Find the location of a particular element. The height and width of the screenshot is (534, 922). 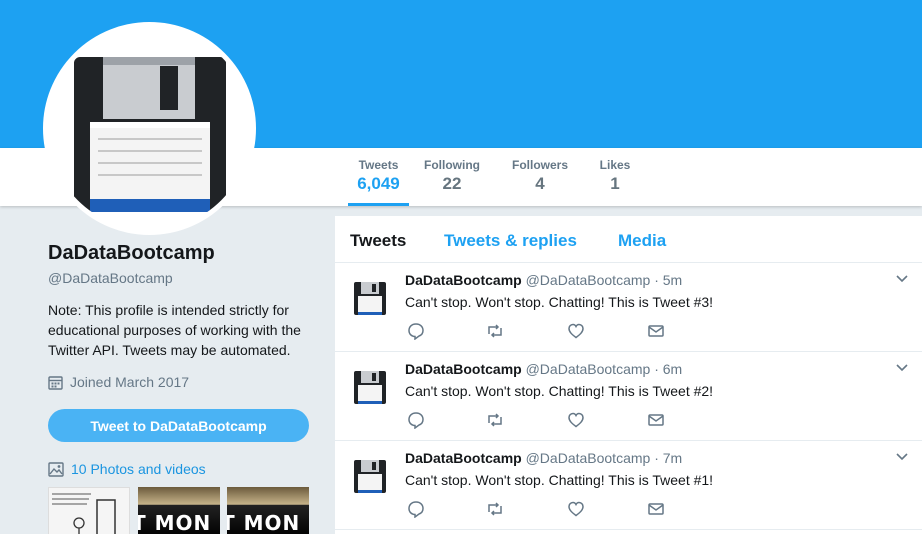

tweet-timestamp: · 7m is located at coordinates (668, 458).